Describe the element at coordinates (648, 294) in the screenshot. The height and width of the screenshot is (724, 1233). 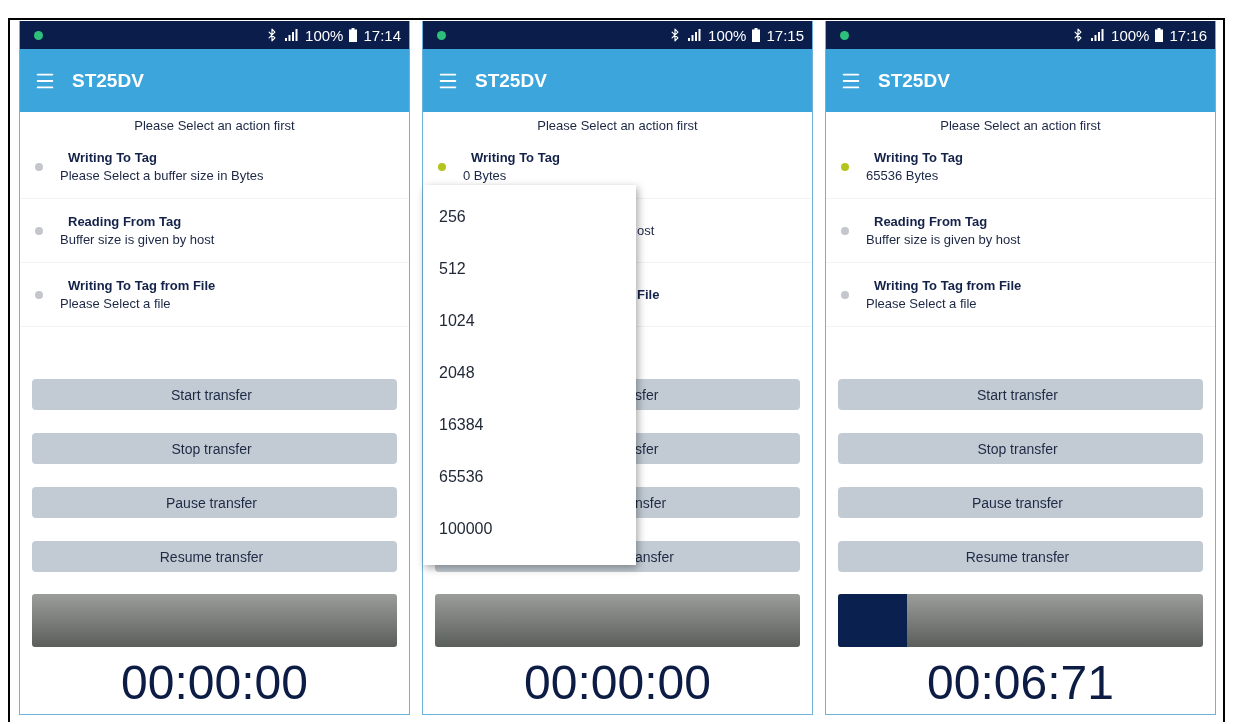
I see `action-title: File` at that location.